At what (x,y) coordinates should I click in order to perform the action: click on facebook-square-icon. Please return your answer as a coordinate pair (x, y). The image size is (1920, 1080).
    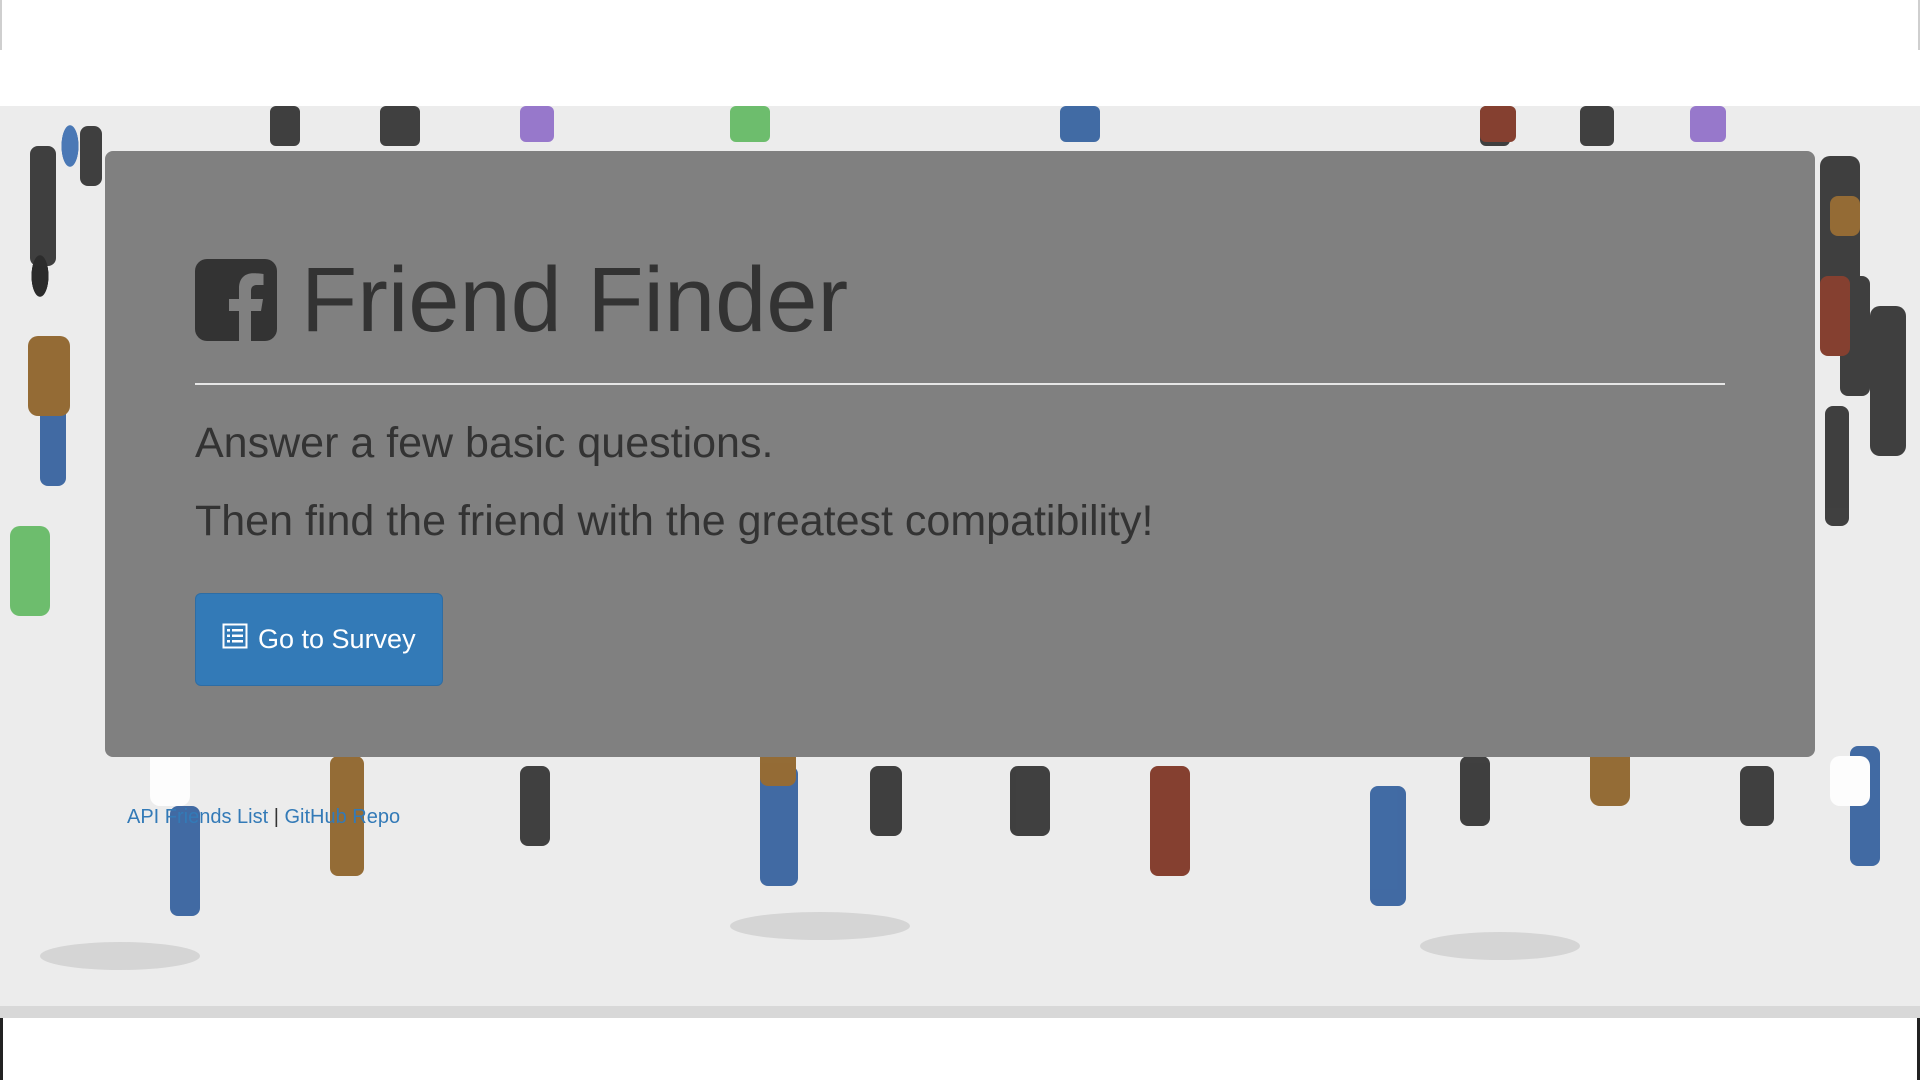
    Looking at the image, I should click on (236, 300).